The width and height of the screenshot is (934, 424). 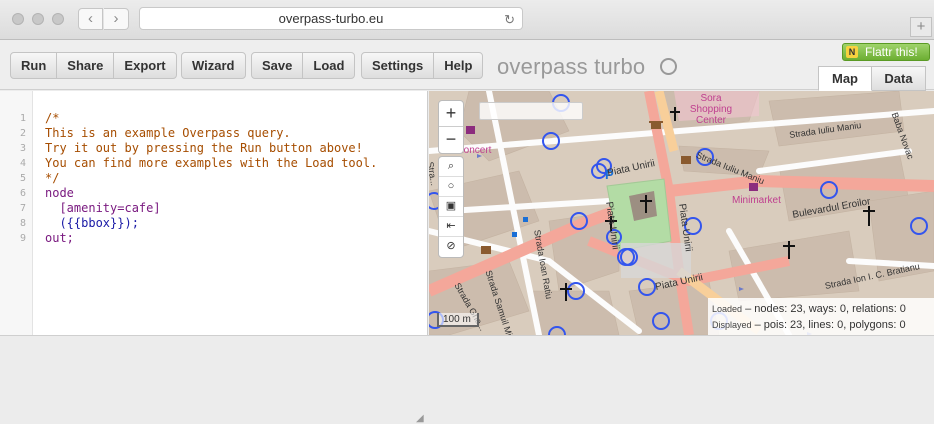 What do you see at coordinates (451, 140) in the screenshot?
I see `zoom-out-button: −` at bounding box center [451, 140].